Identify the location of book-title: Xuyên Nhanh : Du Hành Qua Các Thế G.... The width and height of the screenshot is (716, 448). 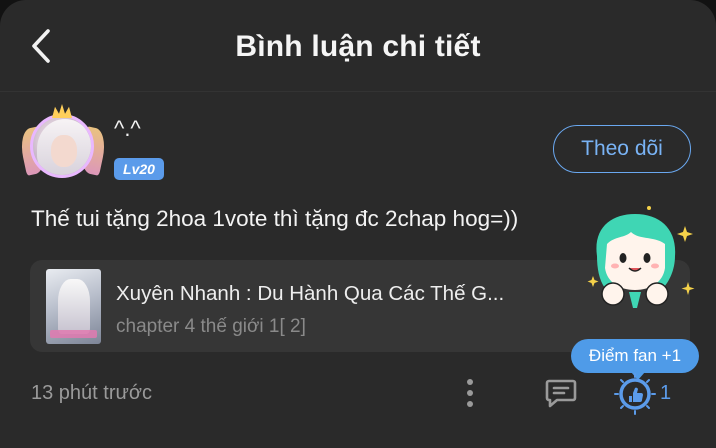
(310, 293).